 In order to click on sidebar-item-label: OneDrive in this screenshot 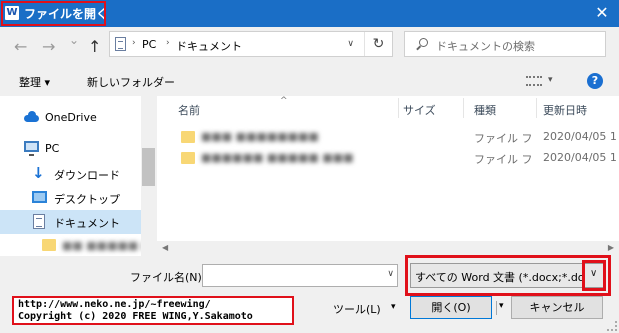, I will do `click(71, 117)`.